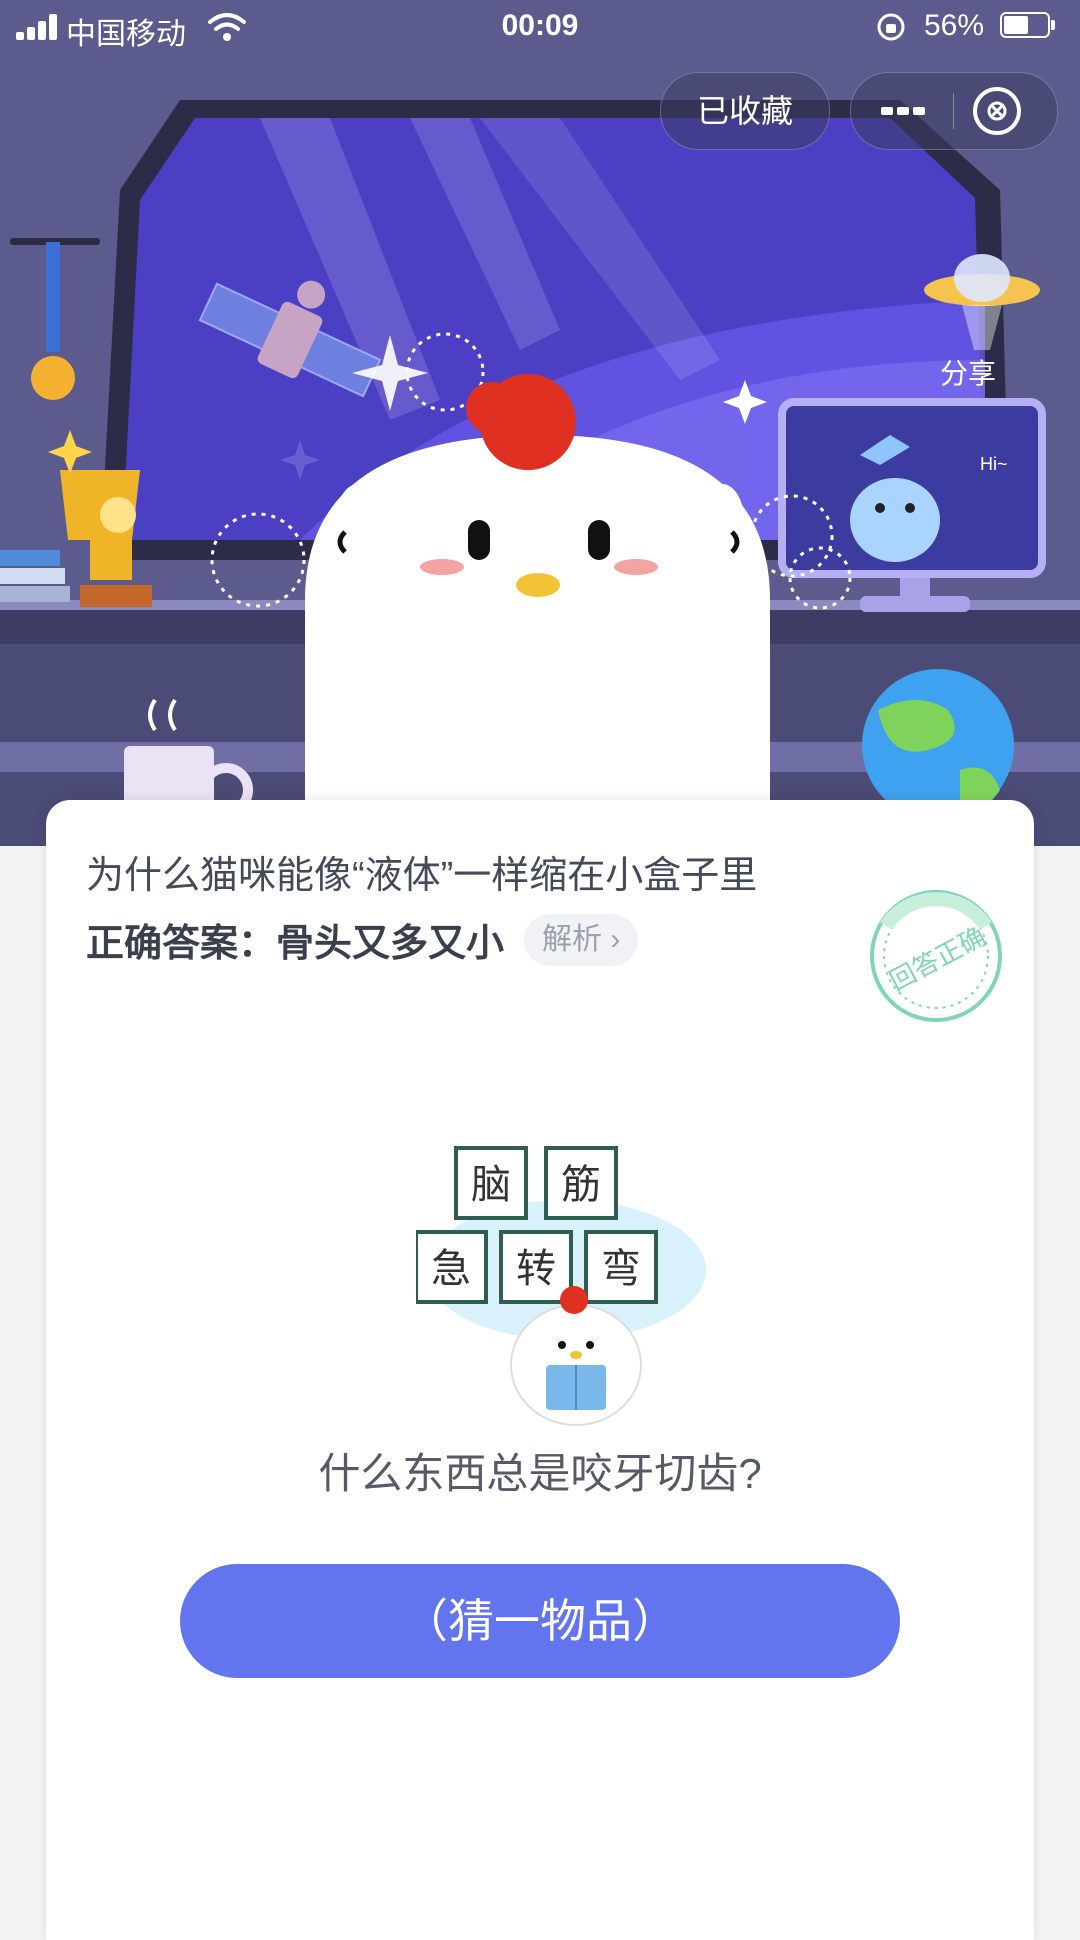 This screenshot has width=1080, height=1940. What do you see at coordinates (954, 25) in the screenshot?
I see `battery-percent: 56%` at bounding box center [954, 25].